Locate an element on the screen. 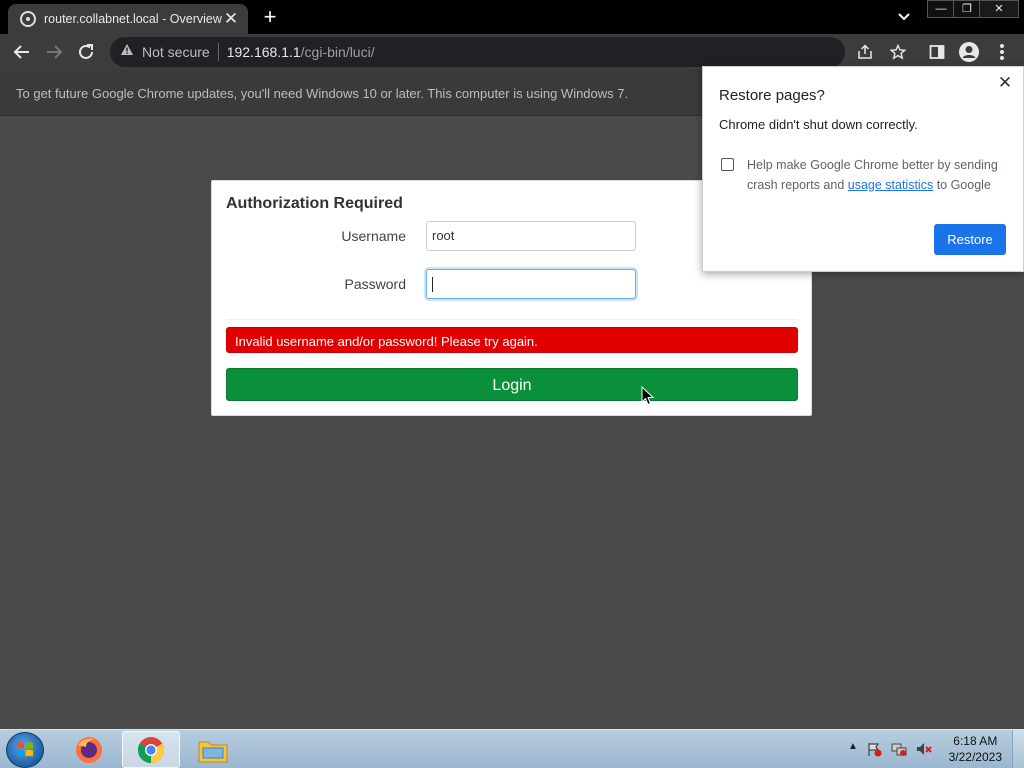 Image resolution: width=1024 pixels, height=768 pixels. new-tab-button: + is located at coordinates (270, 17).